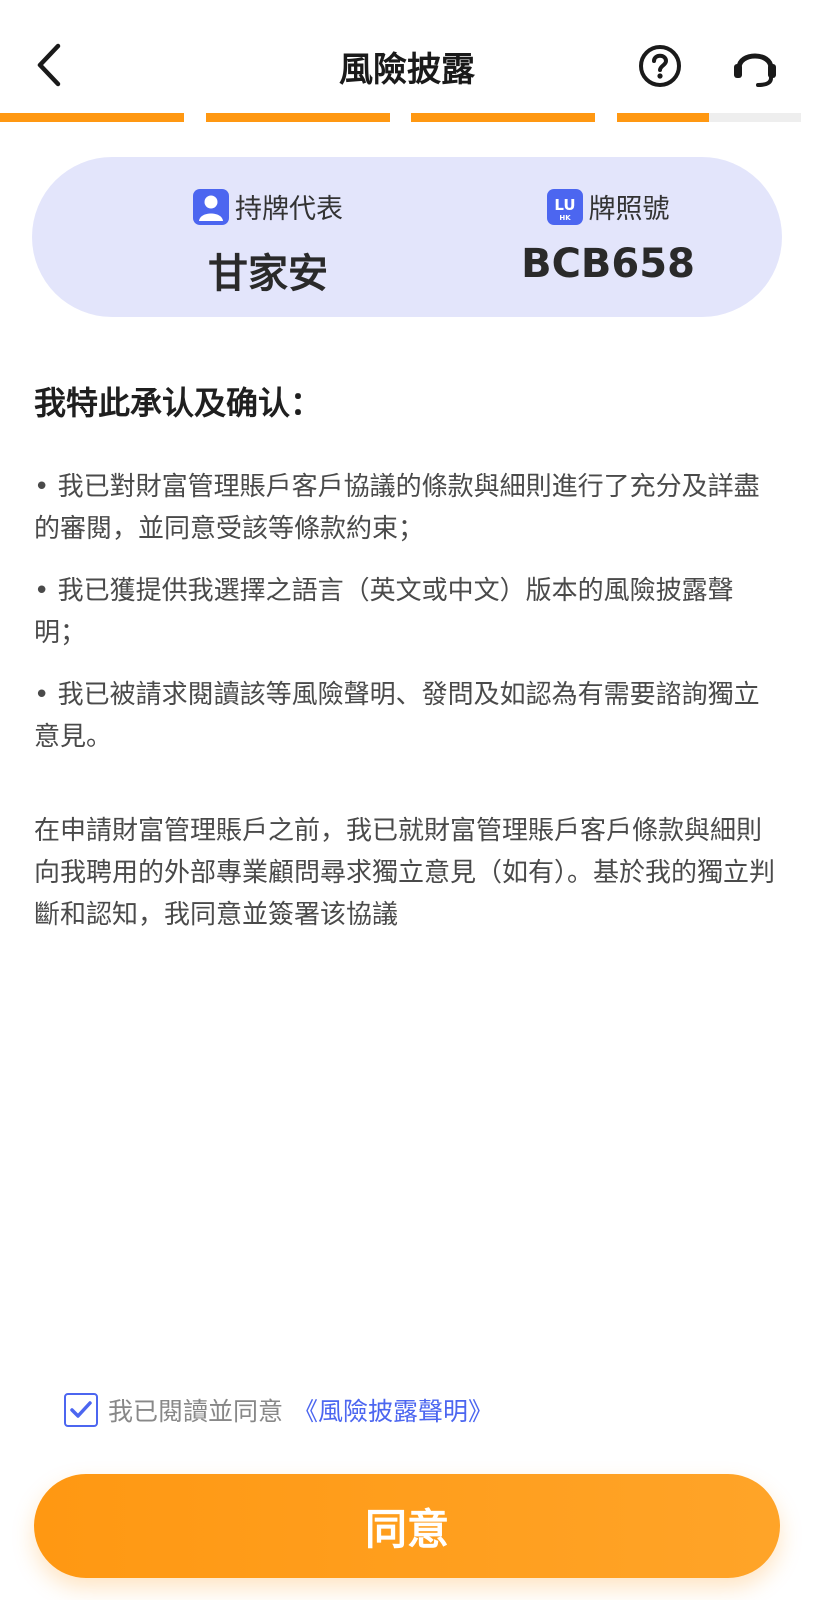  Describe the element at coordinates (407, 237) in the screenshot. I see `agent-info-card: 持牌代表 甘家安 LU HK 牌照號 BCB658` at that location.